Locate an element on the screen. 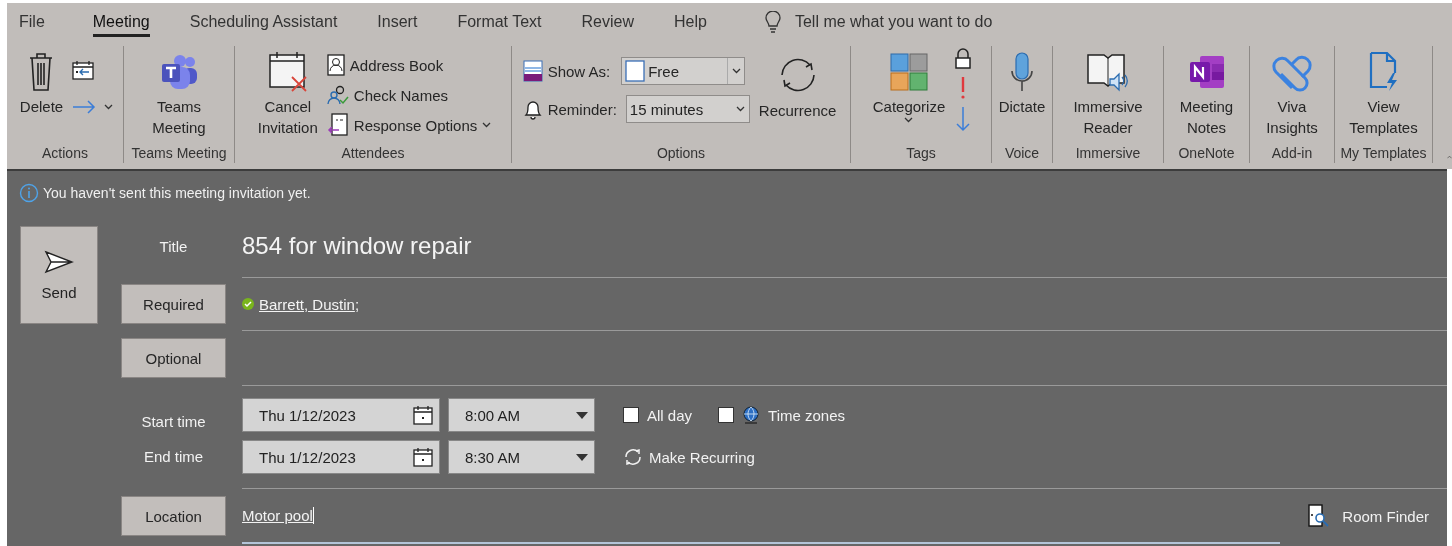  make-recurring-button: Make Recurring is located at coordinates (689, 457).